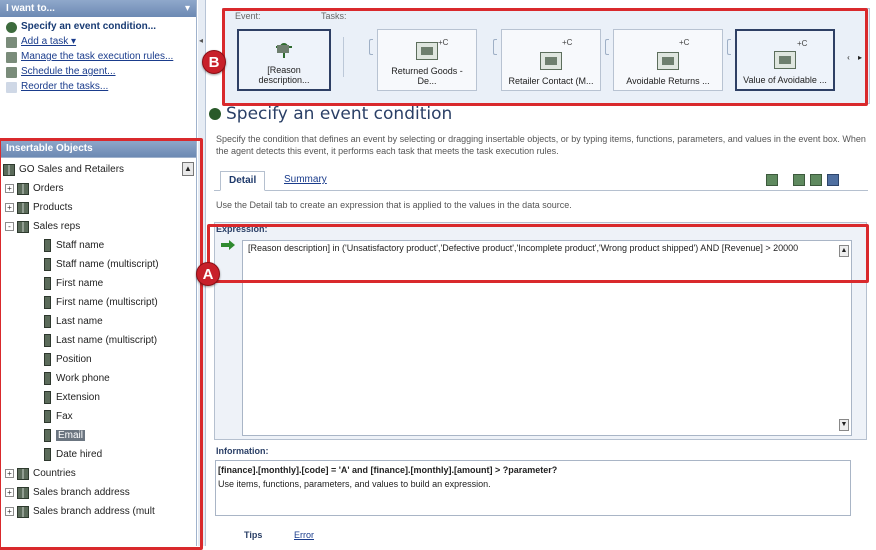 This screenshot has height=550, width=876. I want to click on tree-node-label: Last name (multiscript), so click(107, 340).